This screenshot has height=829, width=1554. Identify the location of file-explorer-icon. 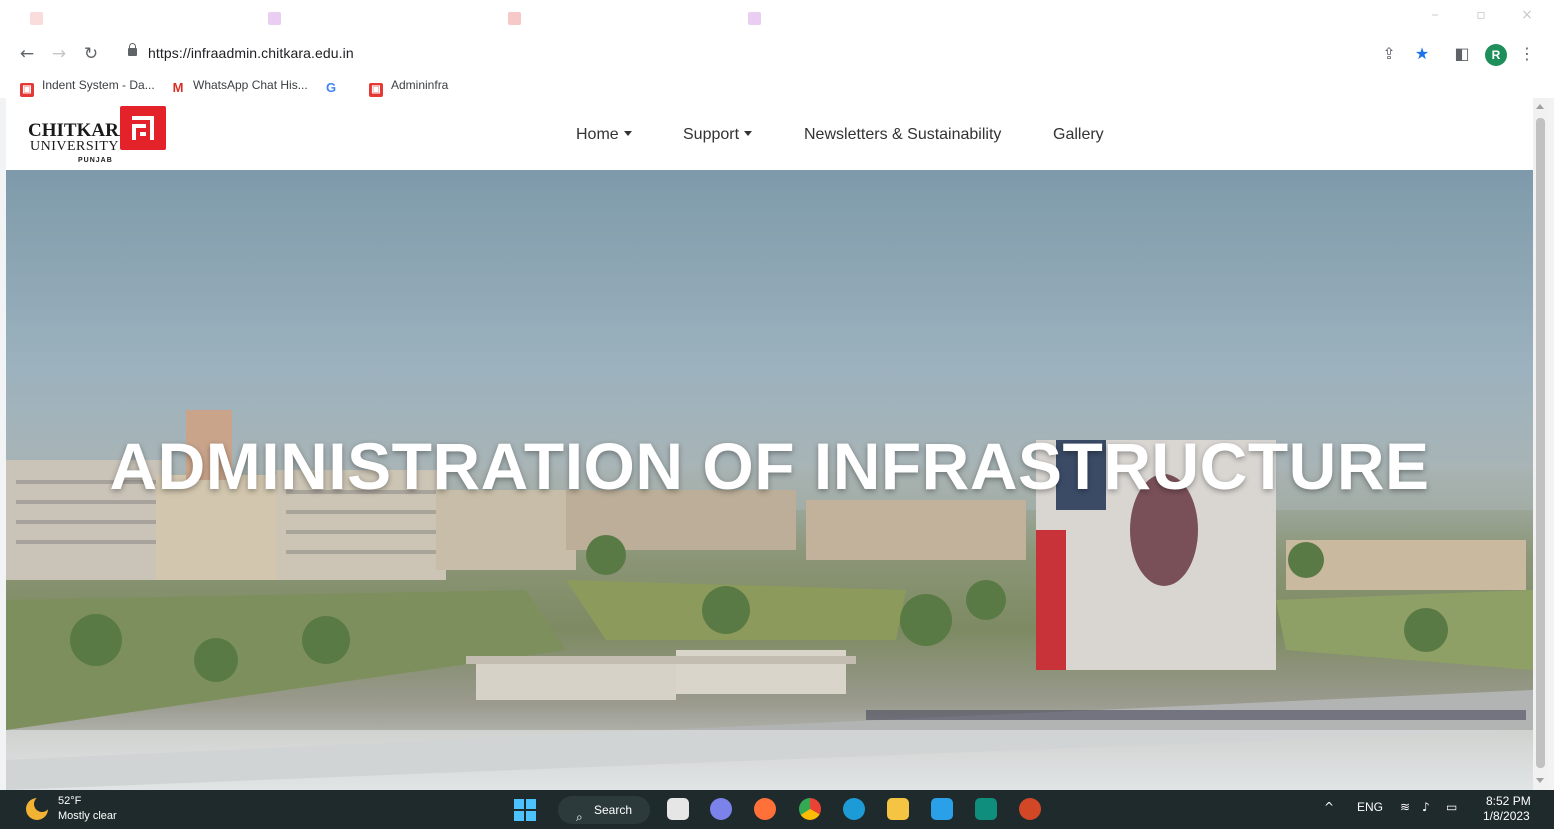
(898, 809).